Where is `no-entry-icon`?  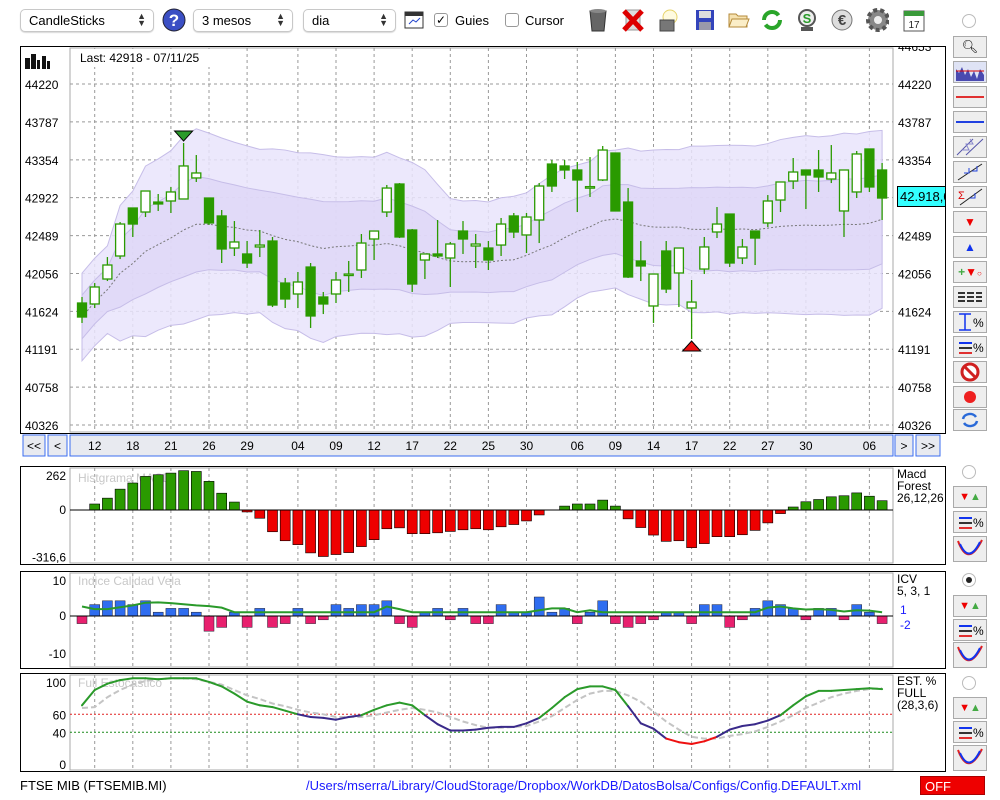 no-entry-icon is located at coordinates (970, 372).